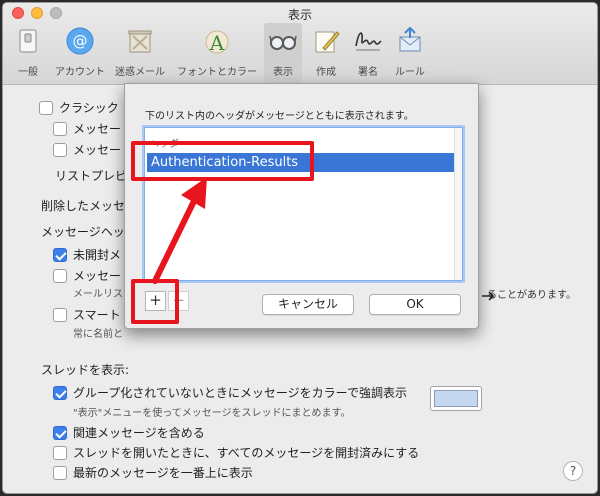  Describe the element at coordinates (97, 315) in the screenshot. I see `smart-addresses-label: スマート` at that location.